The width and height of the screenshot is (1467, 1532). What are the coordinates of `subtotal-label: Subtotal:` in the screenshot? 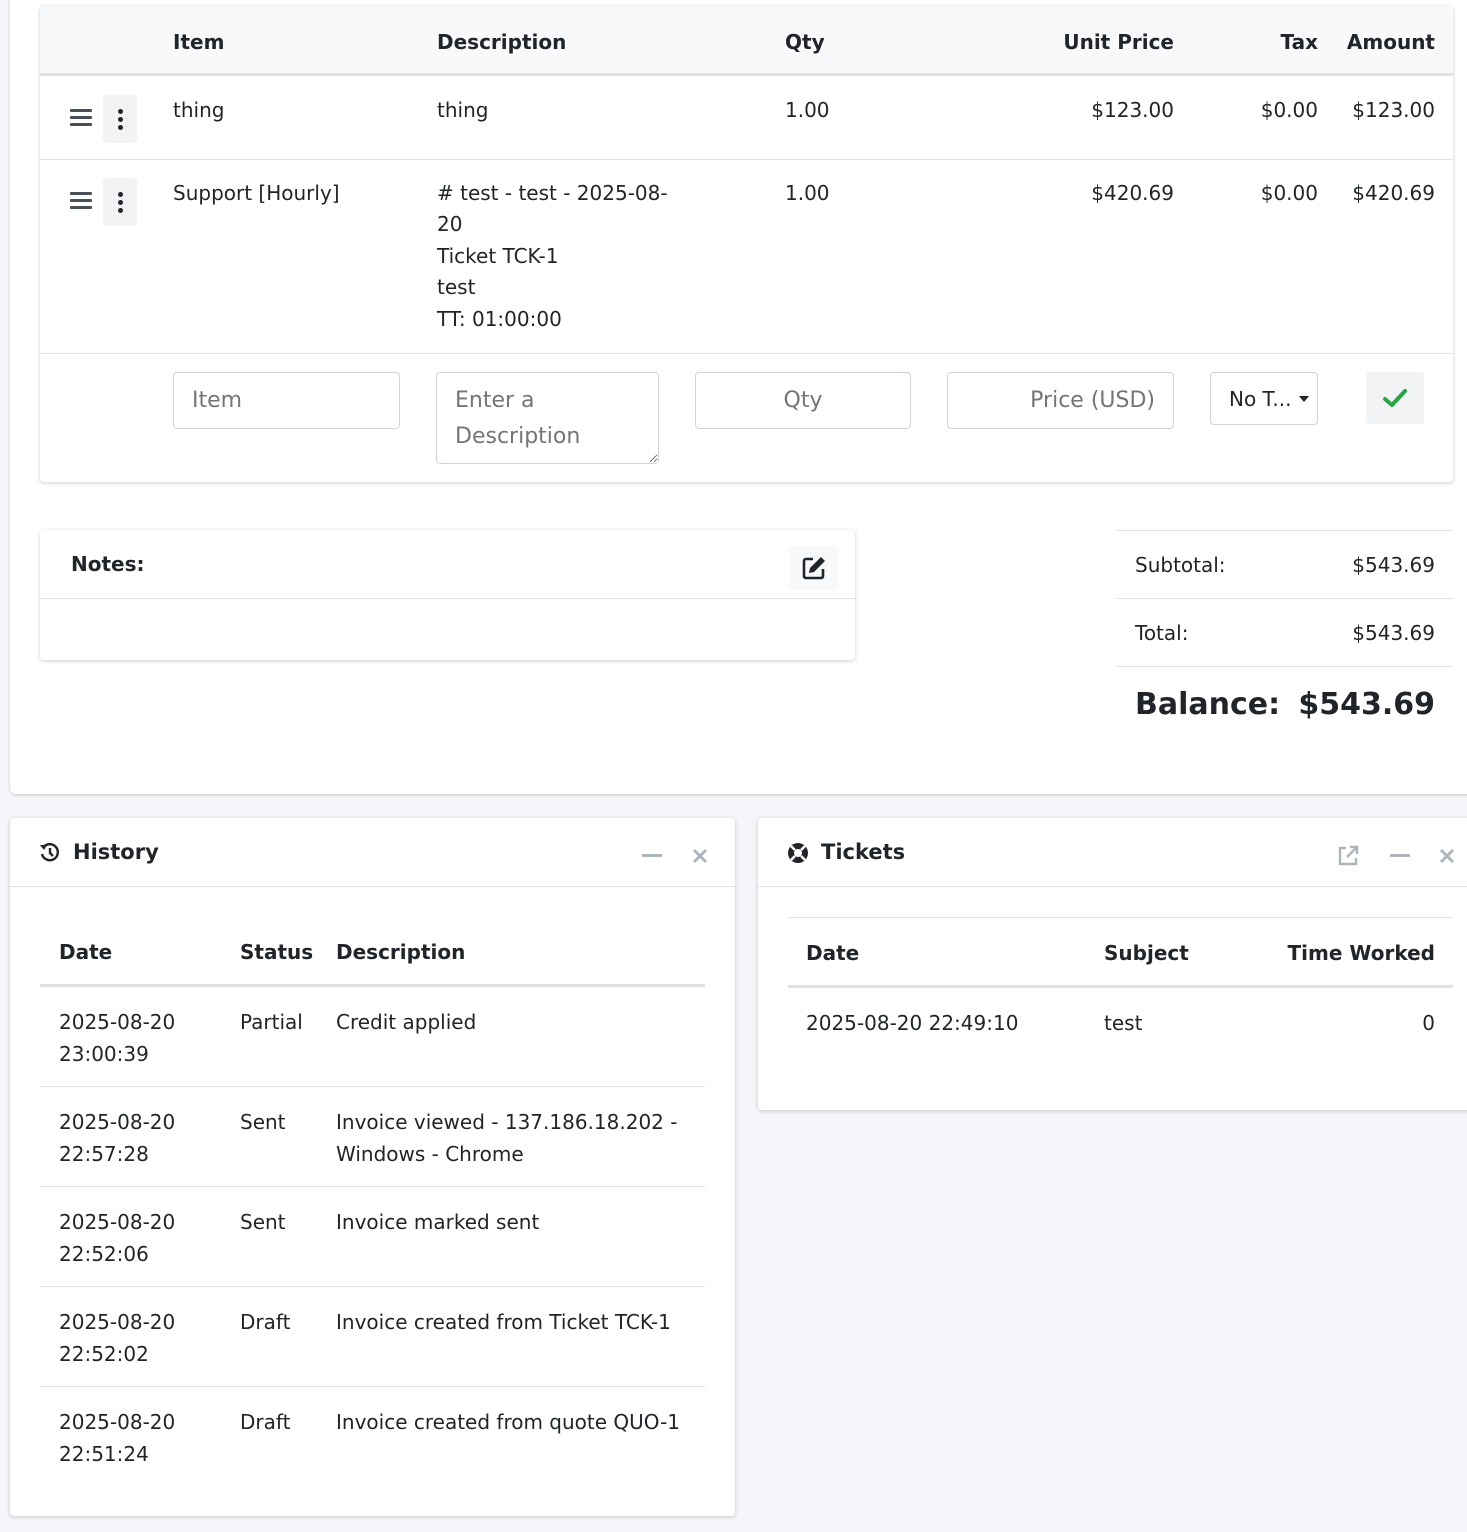 It's located at (1180, 565).